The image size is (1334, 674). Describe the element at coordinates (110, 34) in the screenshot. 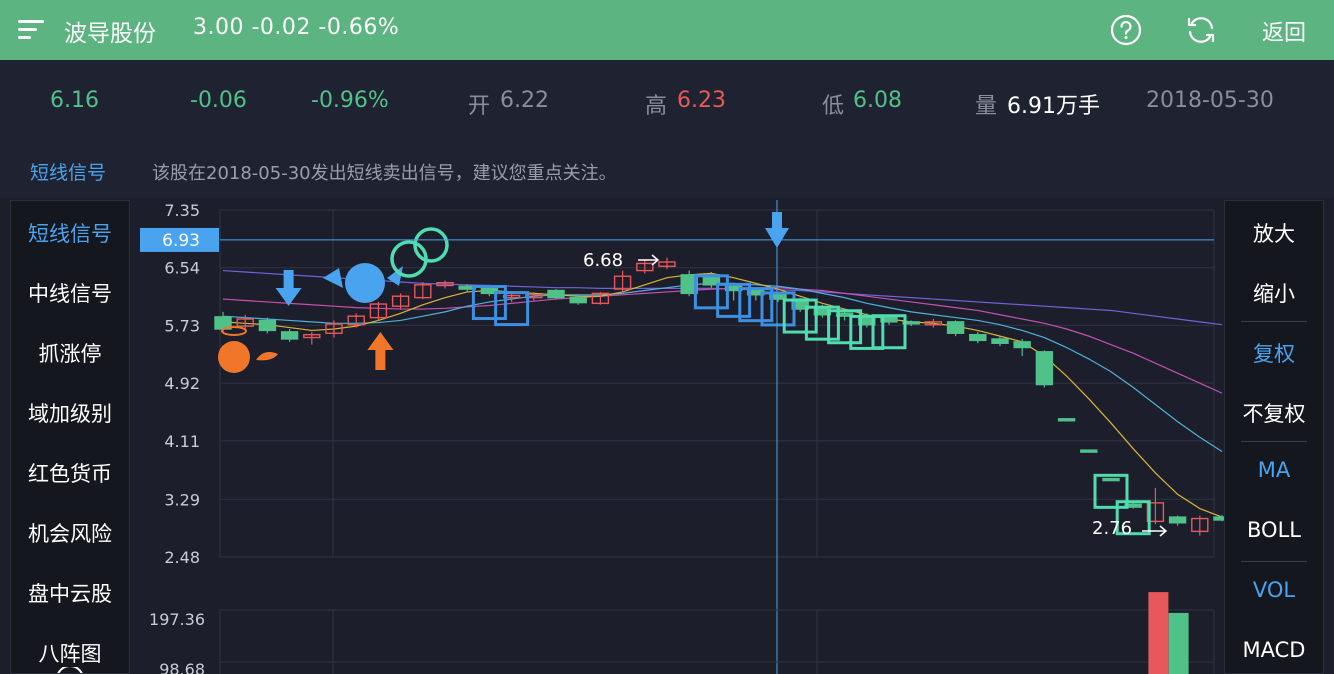

I see `stock-name: 波导股份` at that location.